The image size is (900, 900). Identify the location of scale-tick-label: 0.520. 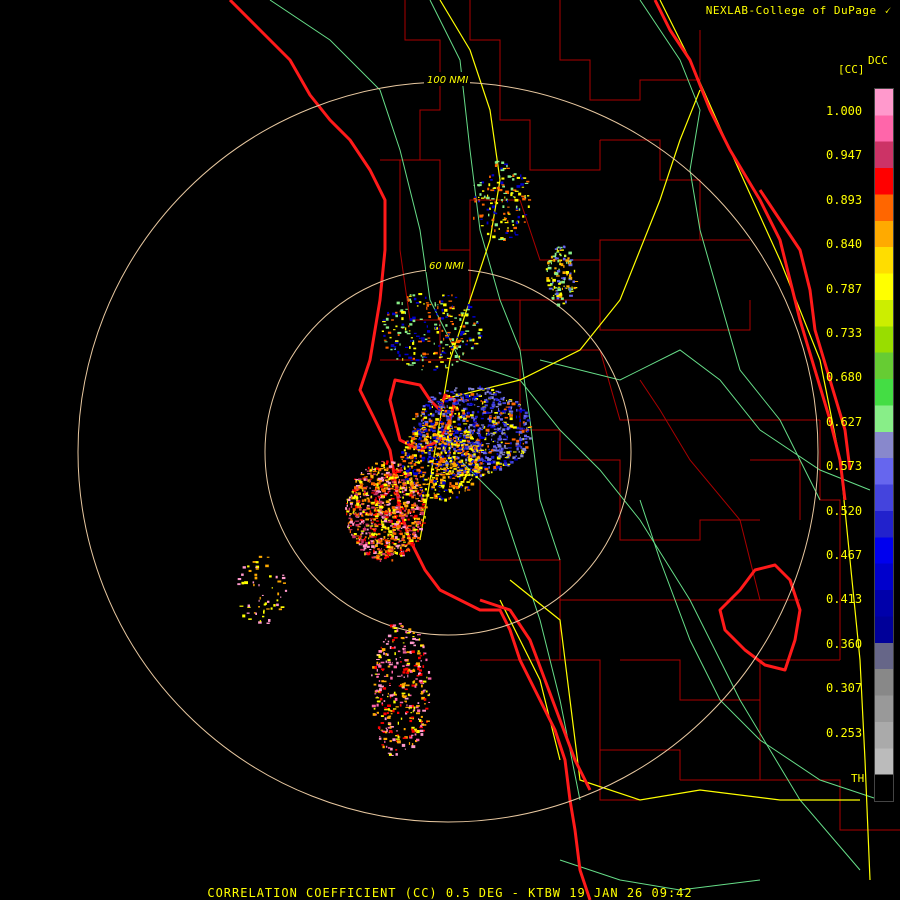
(844, 510).